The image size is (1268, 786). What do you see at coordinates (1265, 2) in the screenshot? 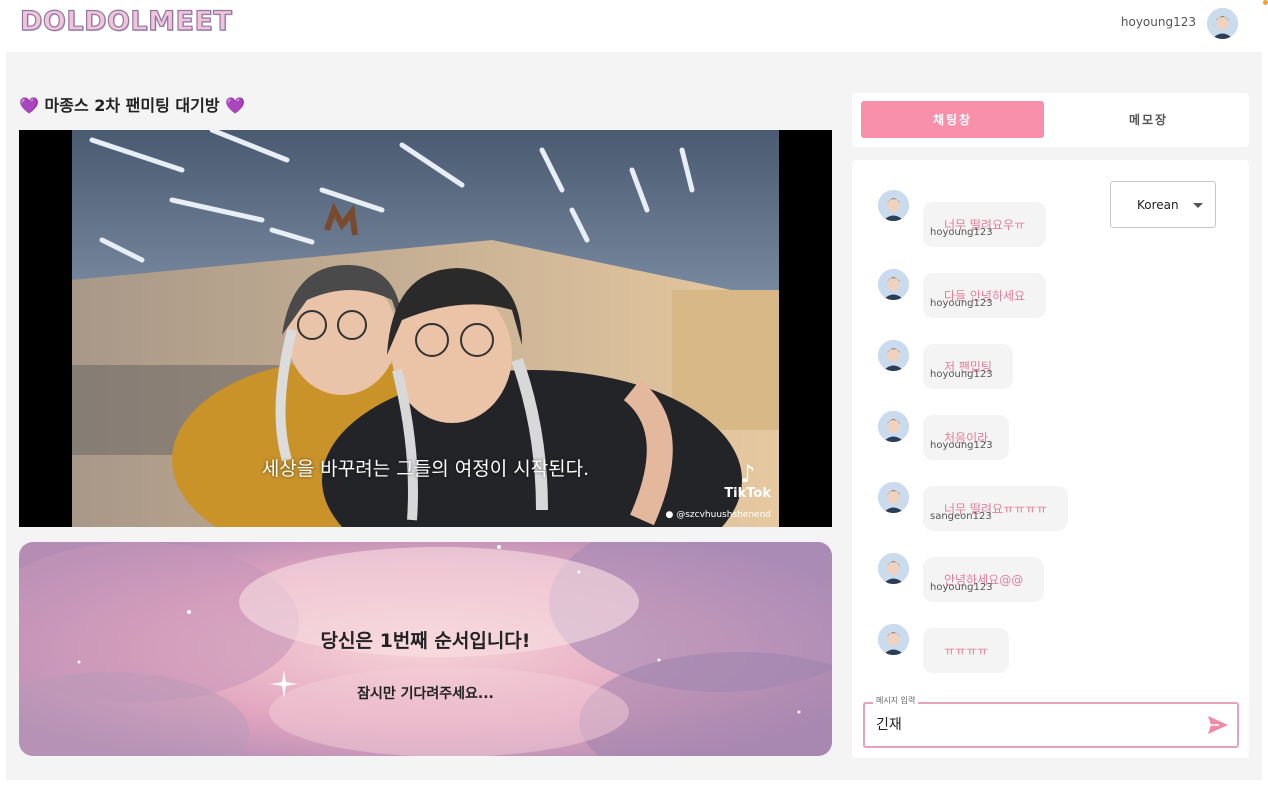
I see `notification-dot` at bounding box center [1265, 2].